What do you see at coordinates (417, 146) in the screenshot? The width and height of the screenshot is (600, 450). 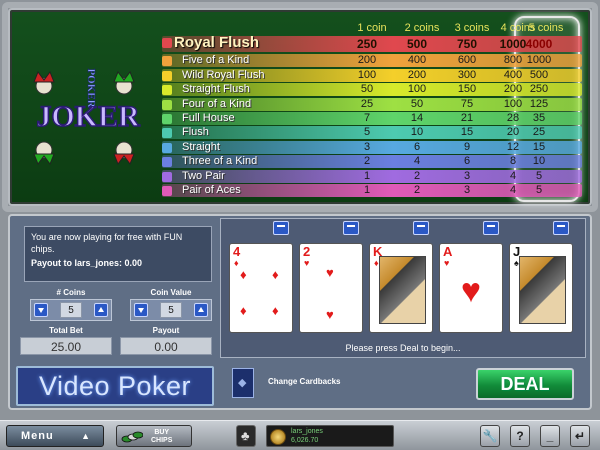 I see `payout-cell: 6` at bounding box center [417, 146].